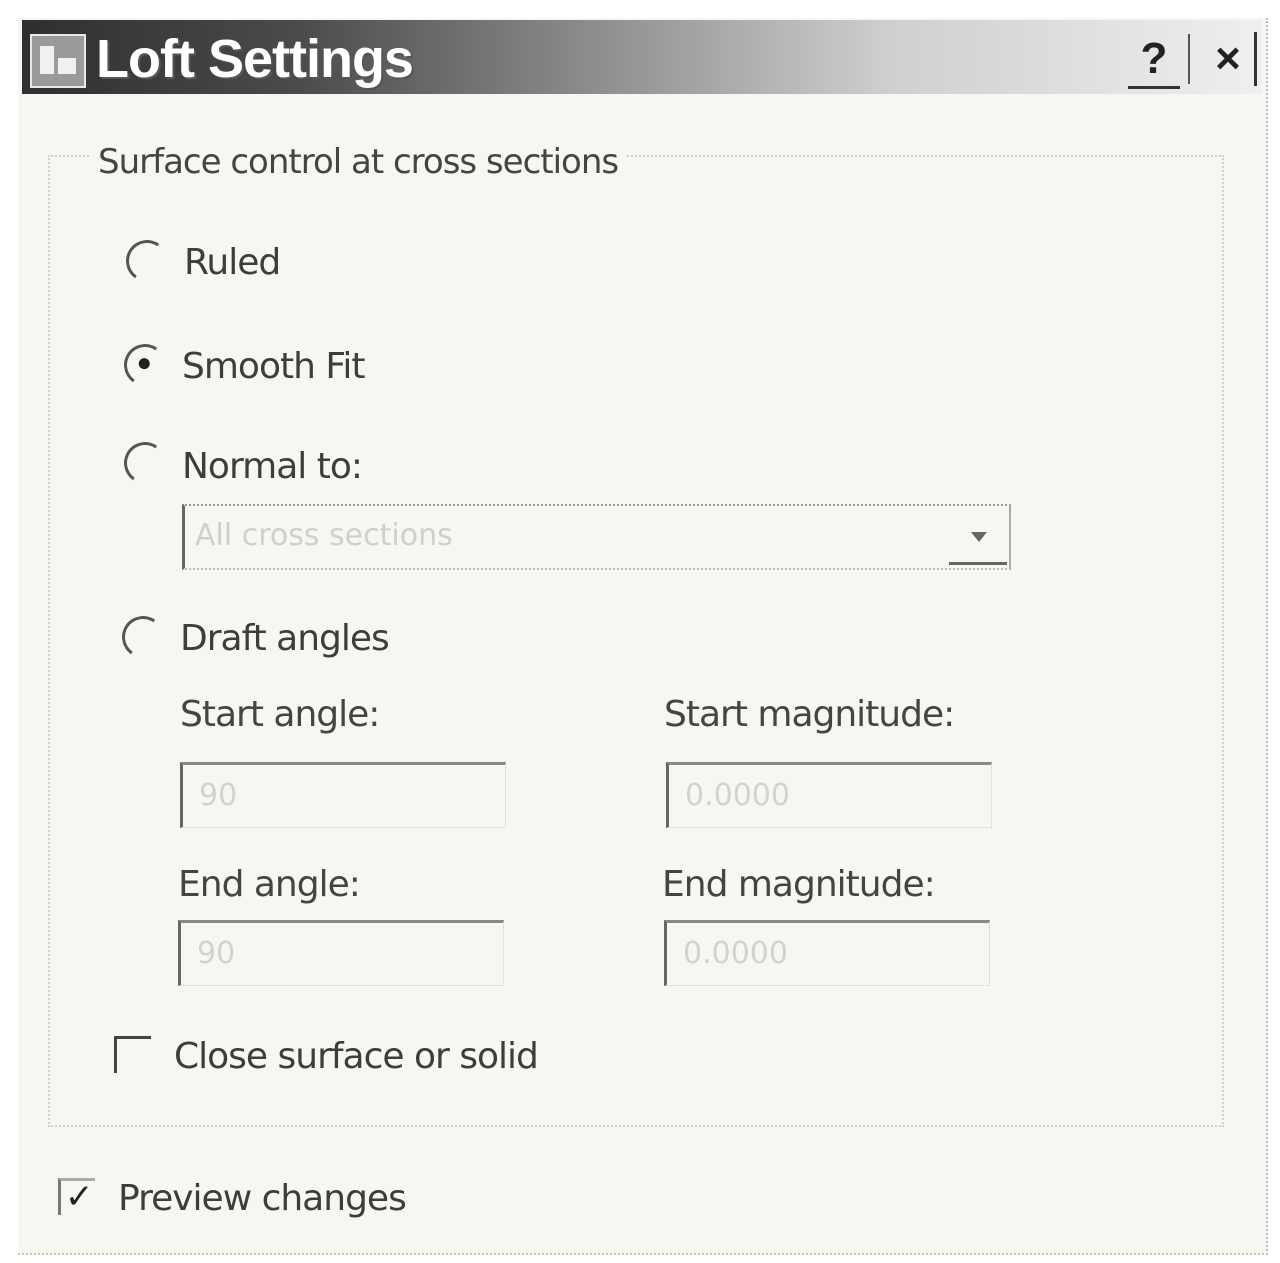  What do you see at coordinates (642, 57) in the screenshot?
I see `title-bar: Loft Settings ? ×` at bounding box center [642, 57].